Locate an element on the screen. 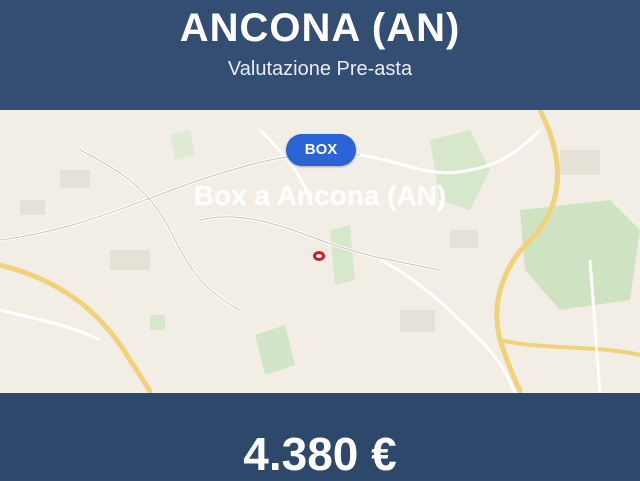  page-title: ANCONA (AN) is located at coordinates (320, 28).